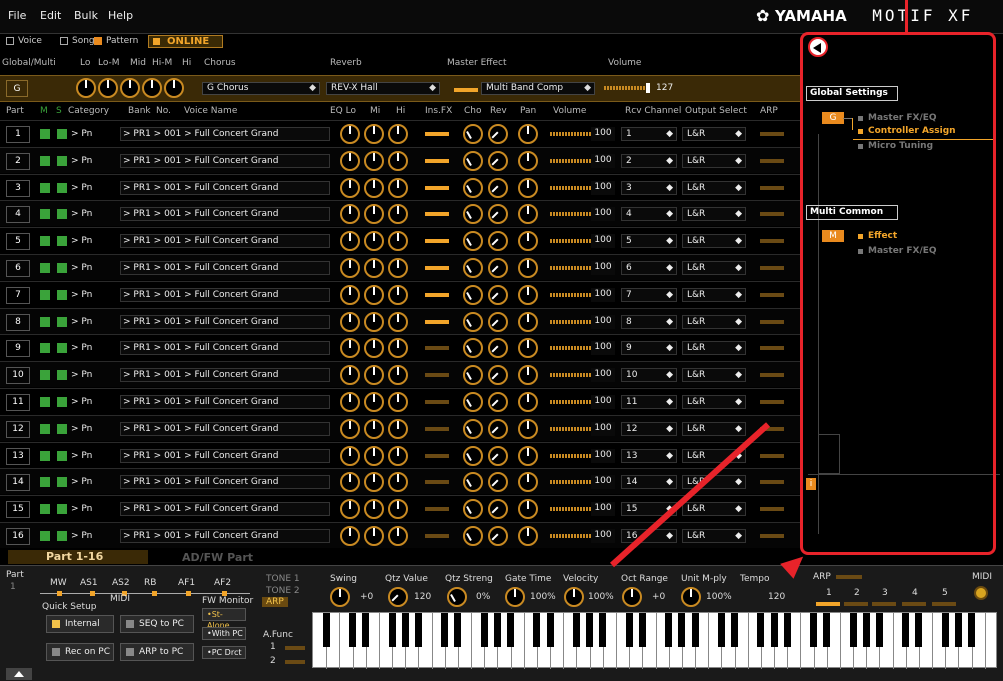  I want to click on rcv-channel-select: 9 ◆, so click(649, 348).